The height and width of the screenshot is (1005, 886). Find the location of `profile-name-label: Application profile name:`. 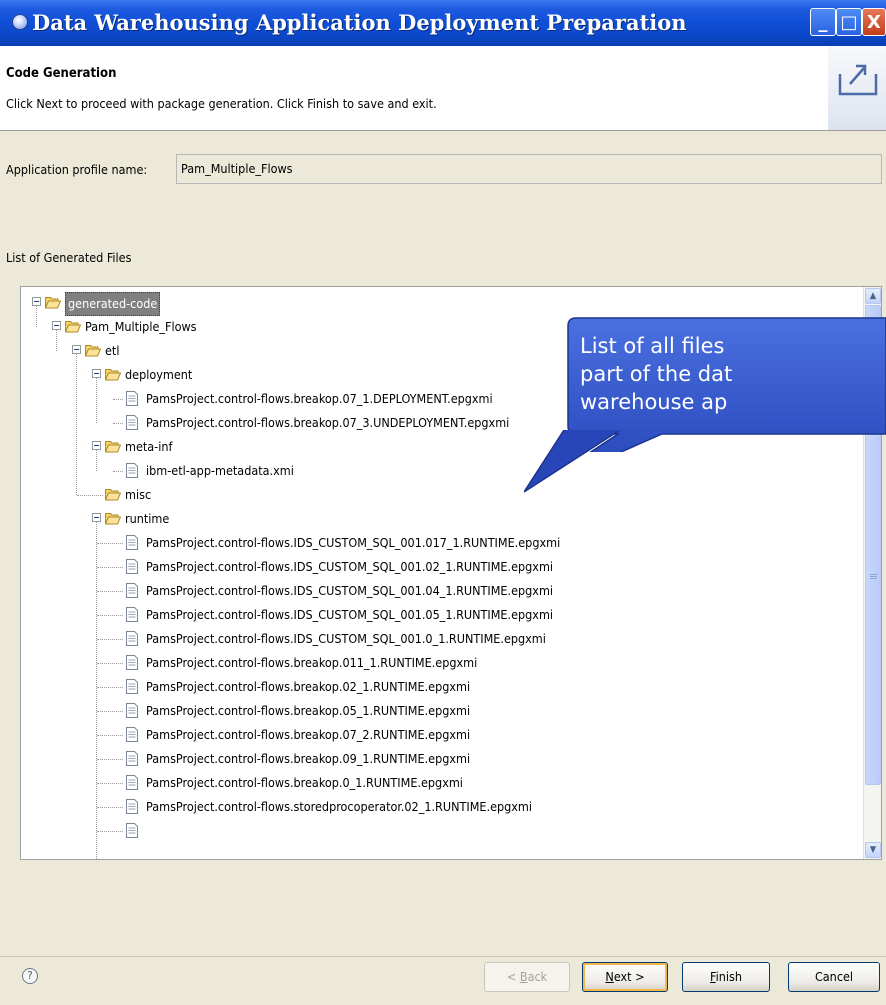

profile-name-label: Application profile name: is located at coordinates (77, 169).